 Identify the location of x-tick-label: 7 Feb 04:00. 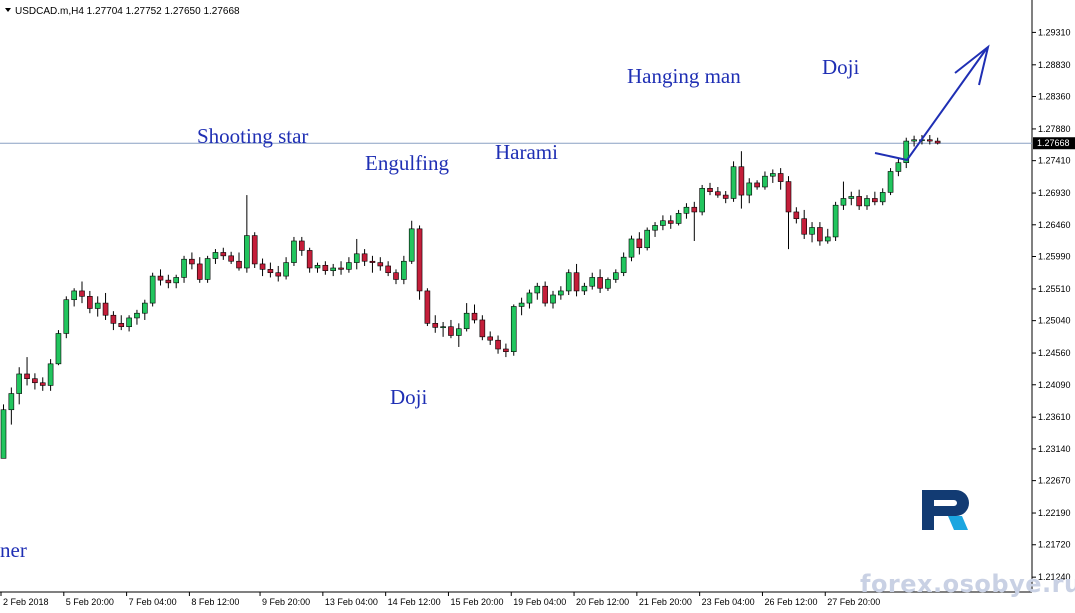
(153, 602).